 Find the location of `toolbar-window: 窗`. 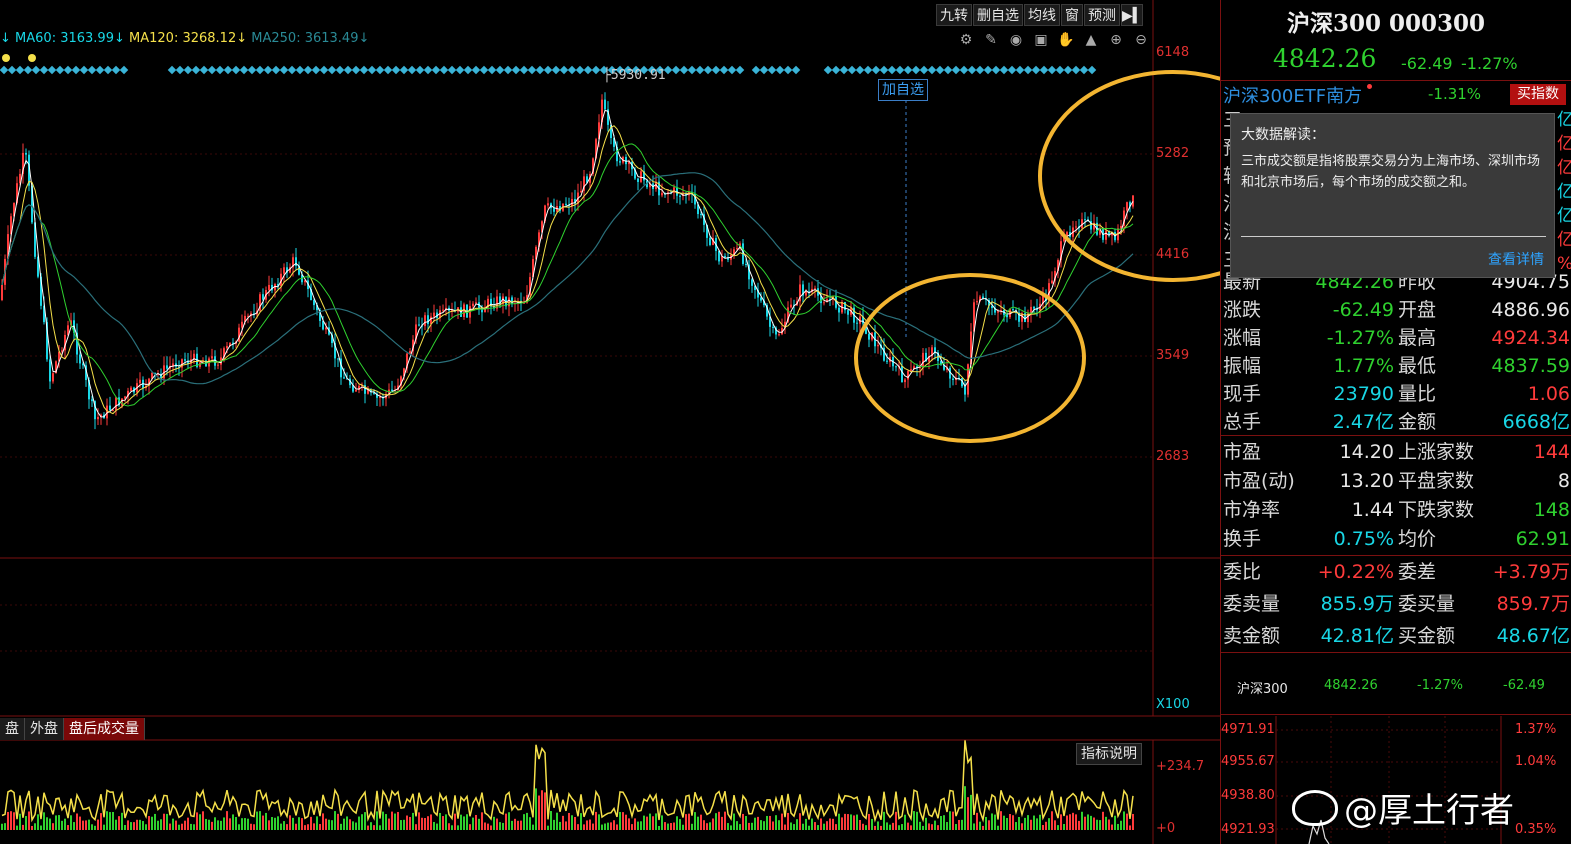

toolbar-window: 窗 is located at coordinates (1072, 15).